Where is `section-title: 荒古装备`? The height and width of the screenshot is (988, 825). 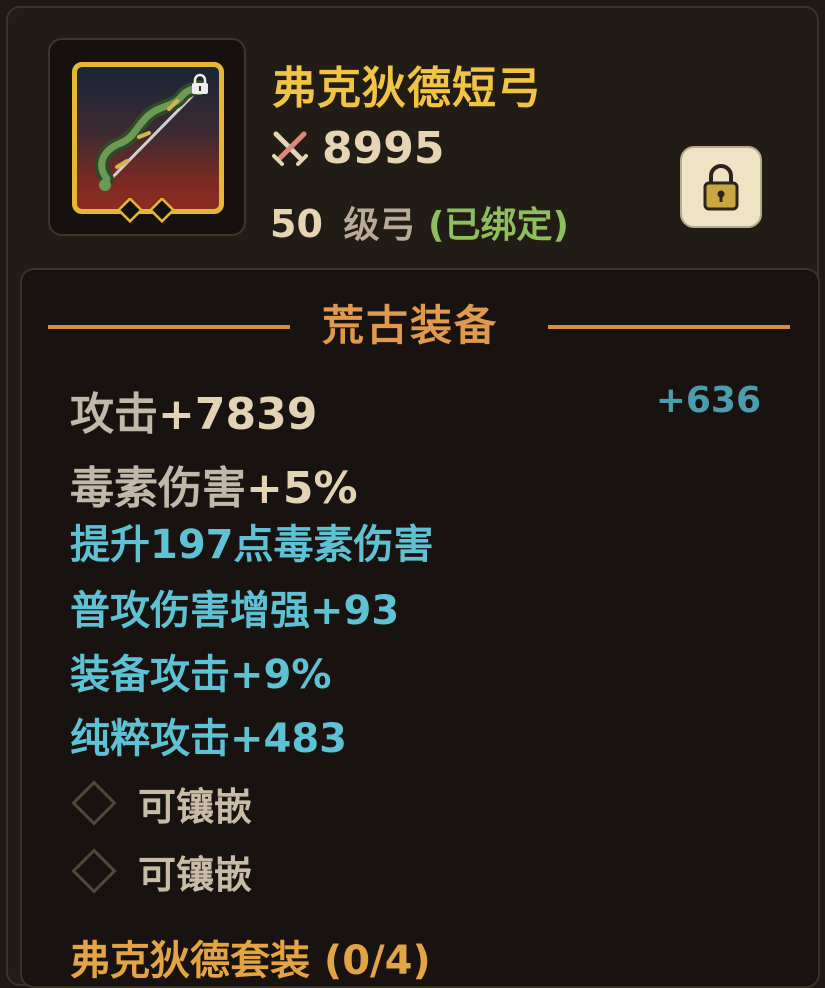 section-title: 荒古装备 is located at coordinates (410, 325).